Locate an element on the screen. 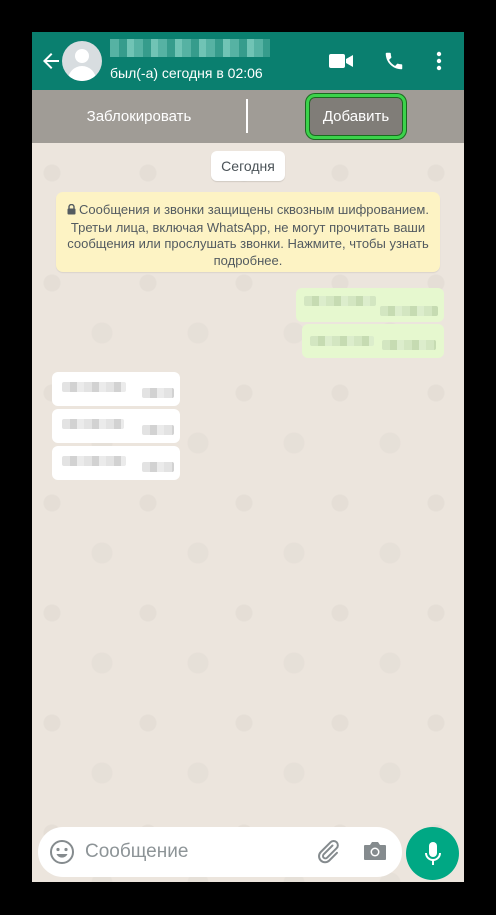 This screenshot has width=496, height=915. block-button: Заблокировать is located at coordinates (139, 116).